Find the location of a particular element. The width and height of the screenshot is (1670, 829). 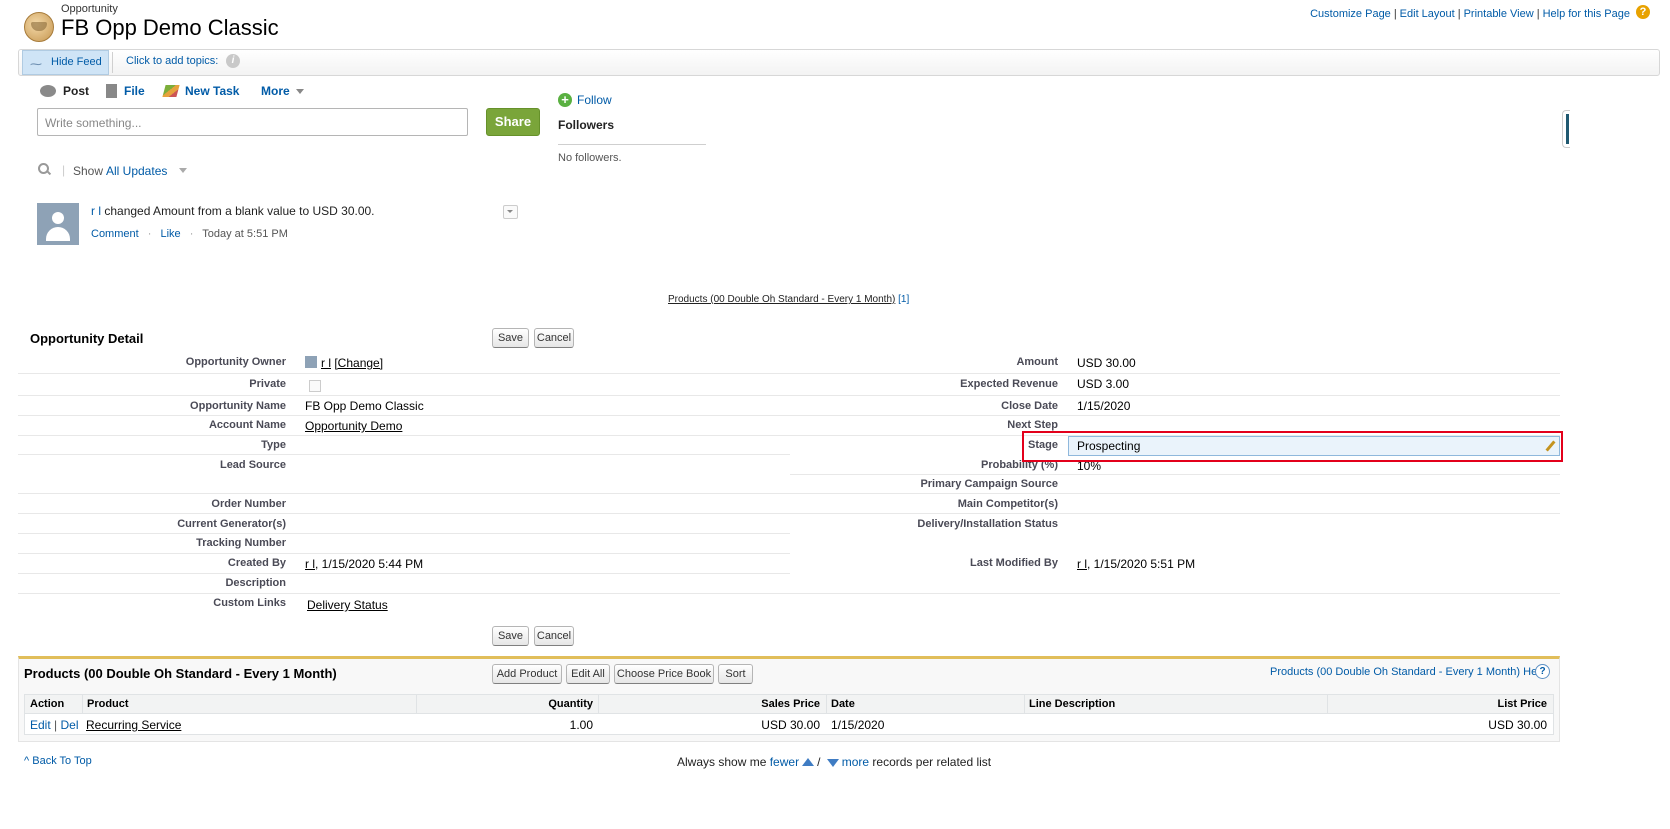

account-link: Opportunity Demo is located at coordinates (353, 426).